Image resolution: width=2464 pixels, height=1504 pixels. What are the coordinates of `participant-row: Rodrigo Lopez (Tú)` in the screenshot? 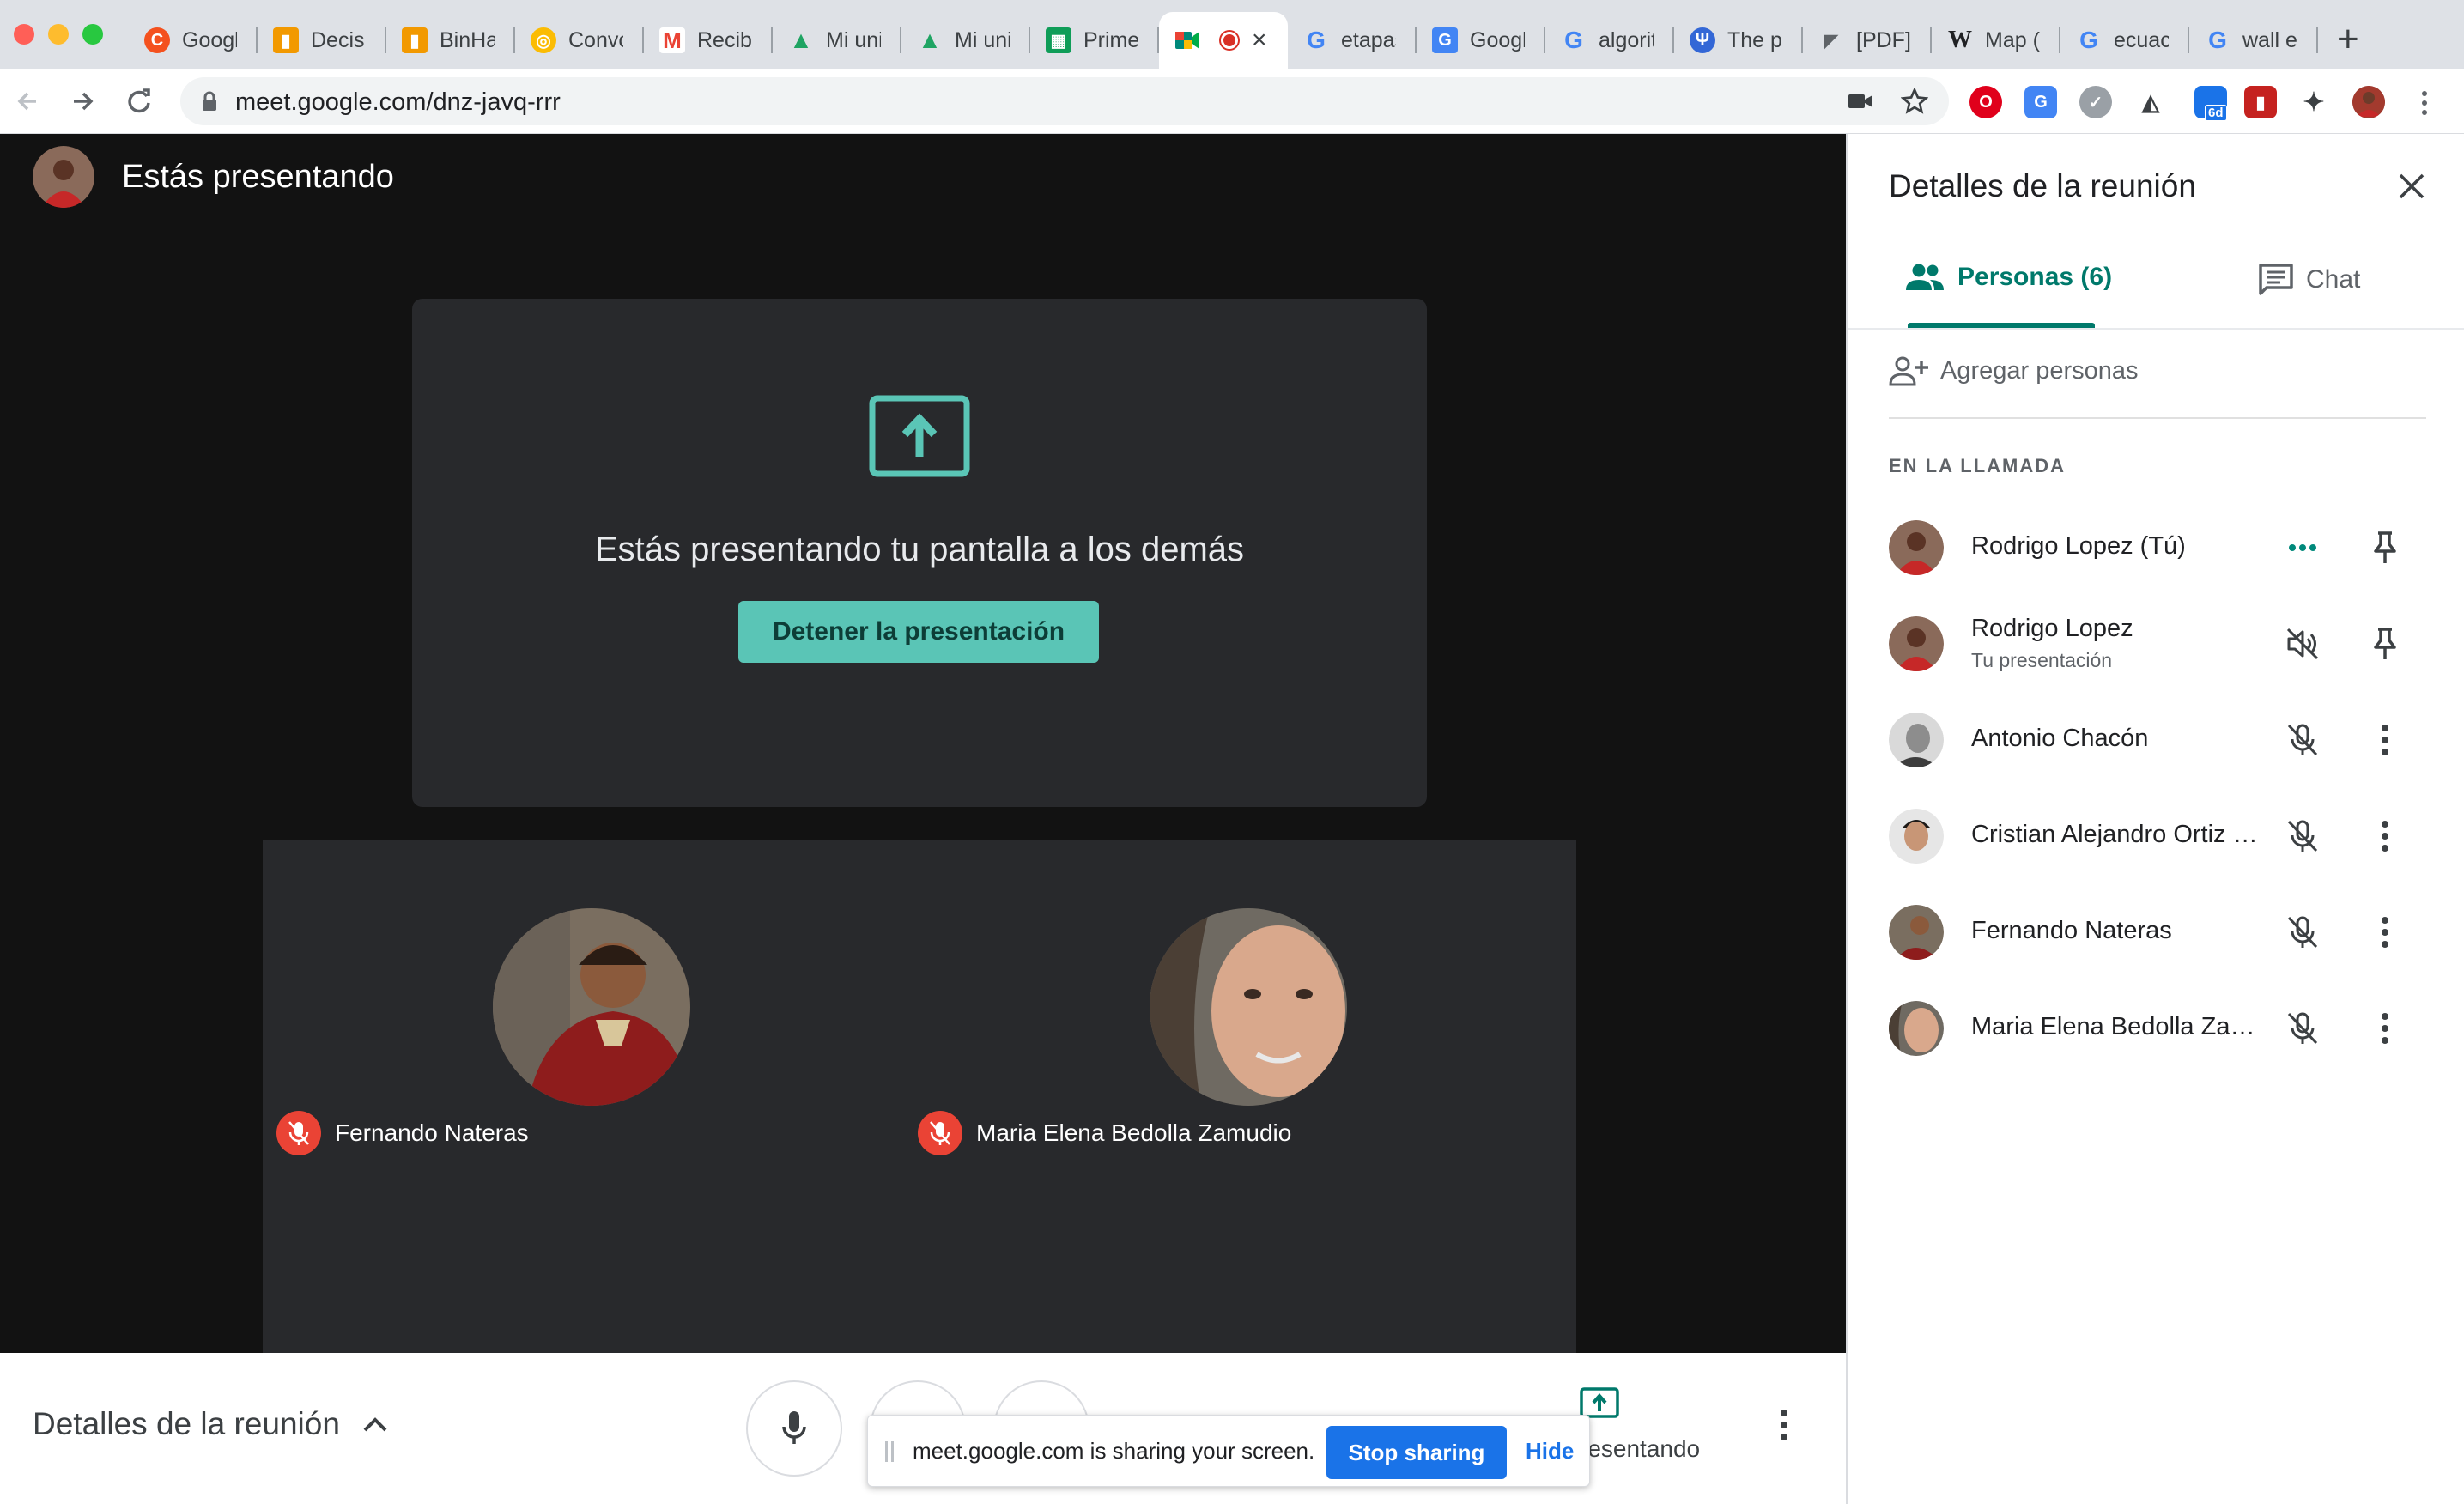 It's located at (2168, 547).